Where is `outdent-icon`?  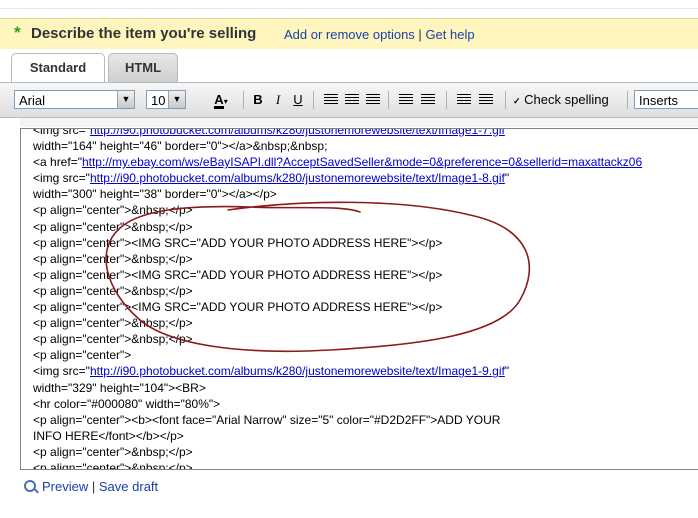
outdent-icon is located at coordinates (464, 100).